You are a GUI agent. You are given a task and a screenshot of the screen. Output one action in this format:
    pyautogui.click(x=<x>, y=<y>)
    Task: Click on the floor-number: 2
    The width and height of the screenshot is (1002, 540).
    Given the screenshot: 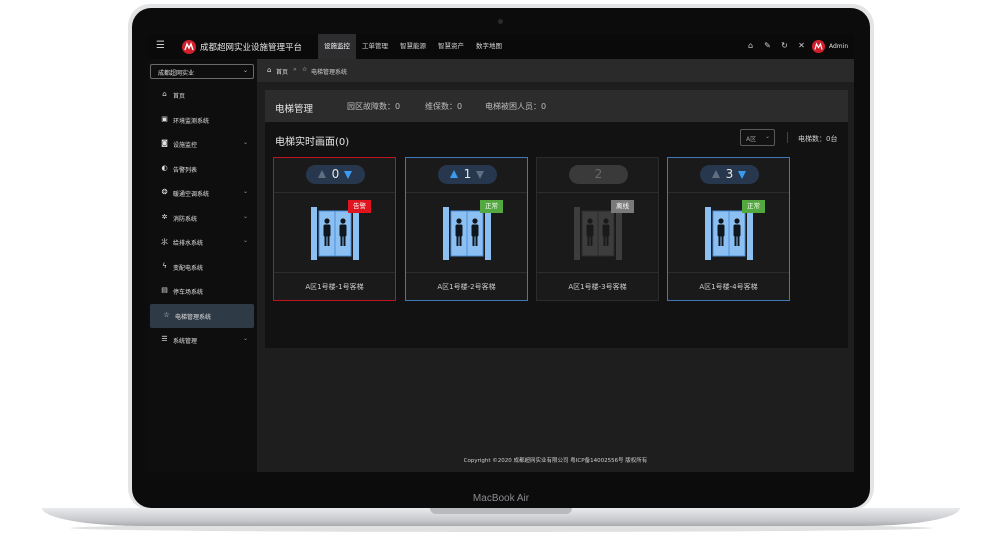 What is the action you would take?
    pyautogui.click(x=598, y=174)
    